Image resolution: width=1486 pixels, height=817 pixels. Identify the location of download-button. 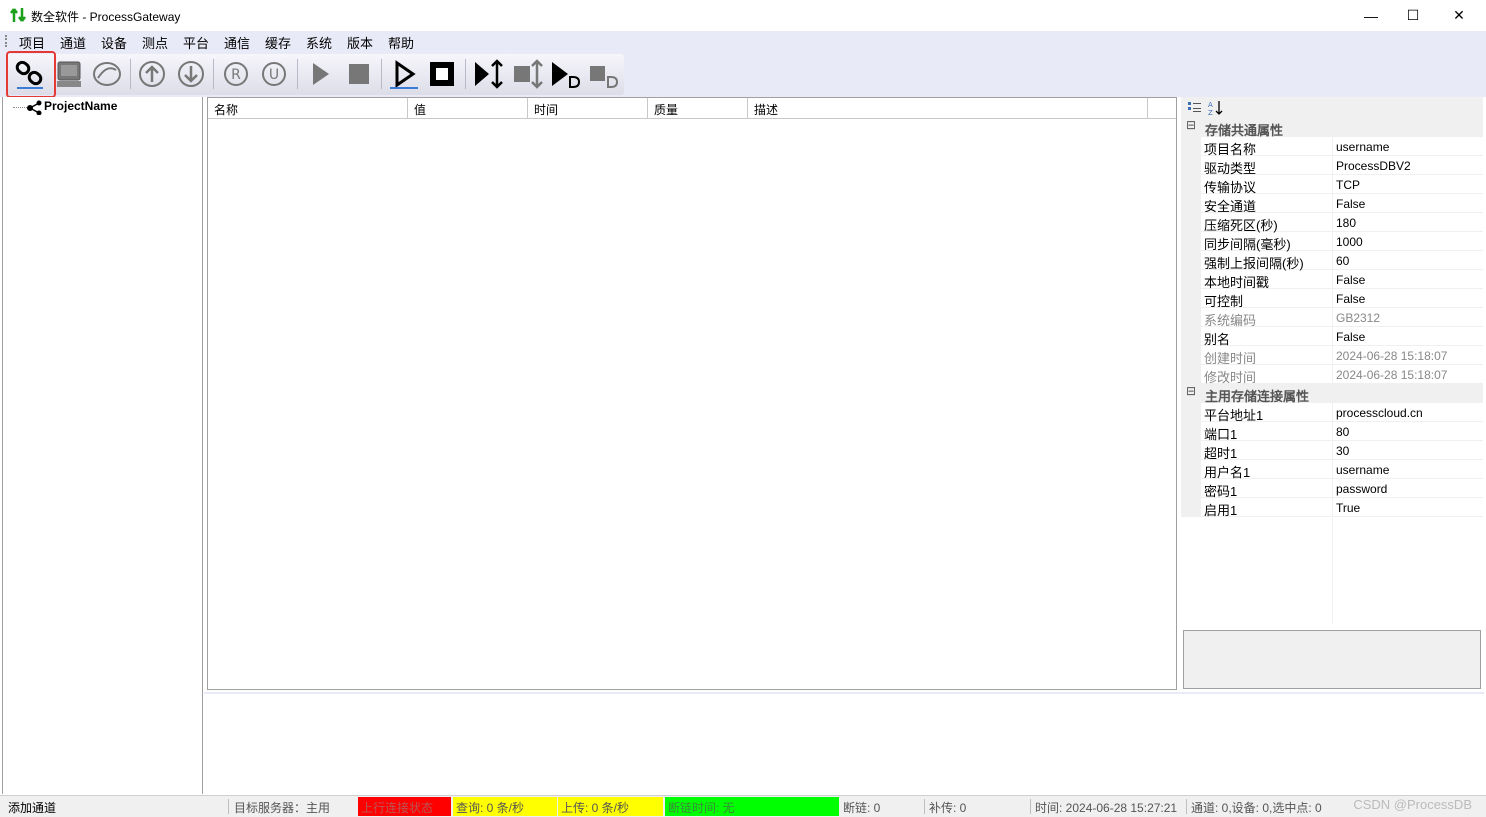
(191, 74).